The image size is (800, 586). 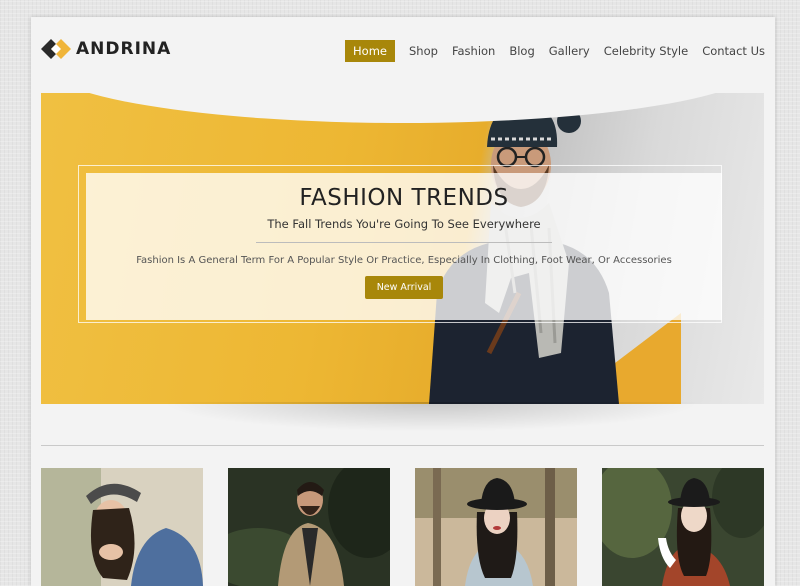 What do you see at coordinates (402, 445) in the screenshot?
I see `section-divider` at bounding box center [402, 445].